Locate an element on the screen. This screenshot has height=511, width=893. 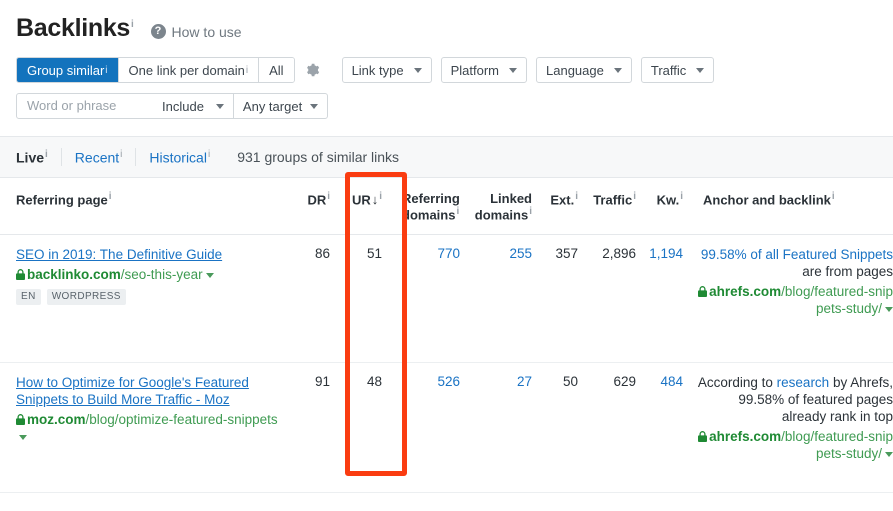
page-title-text: Backlinks is located at coordinates (73, 28).